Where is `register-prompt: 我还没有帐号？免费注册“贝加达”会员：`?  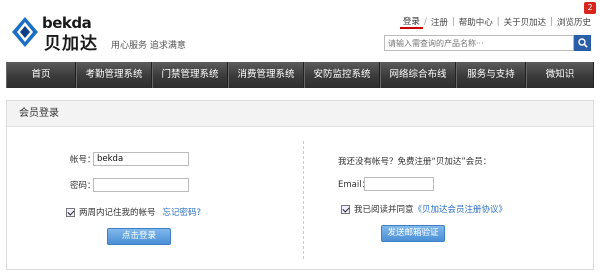
register-prompt: 我还没有帐号？免费注册“贝加达”会员： is located at coordinates (415, 162).